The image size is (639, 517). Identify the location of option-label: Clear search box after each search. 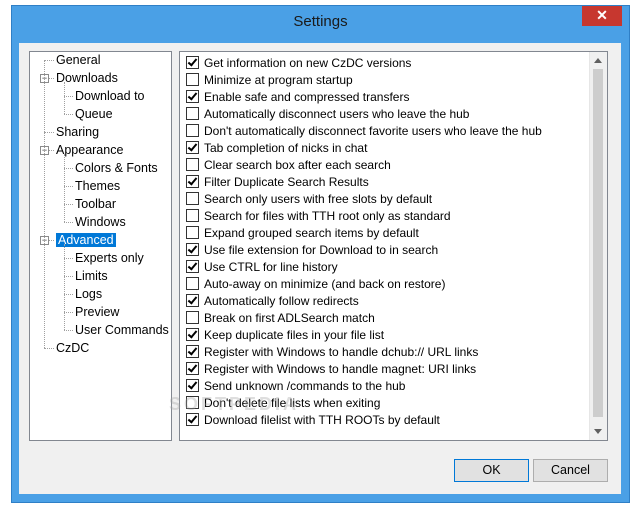
(297, 165).